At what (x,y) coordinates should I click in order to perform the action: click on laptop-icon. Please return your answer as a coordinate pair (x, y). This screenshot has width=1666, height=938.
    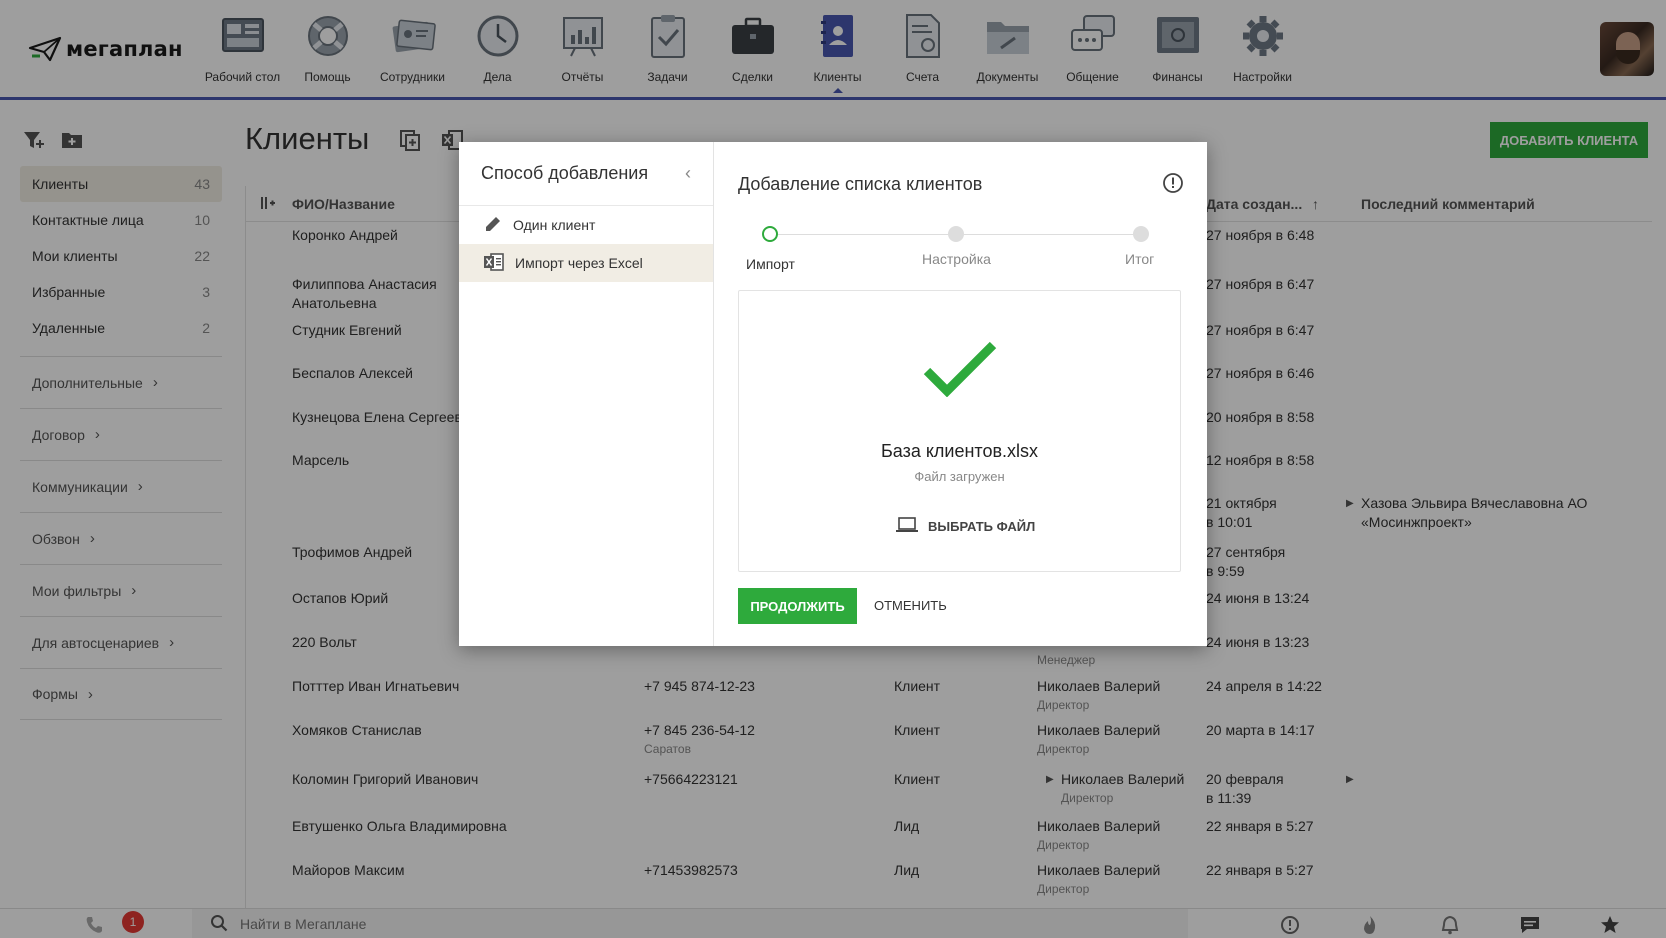
    Looking at the image, I should click on (907, 526).